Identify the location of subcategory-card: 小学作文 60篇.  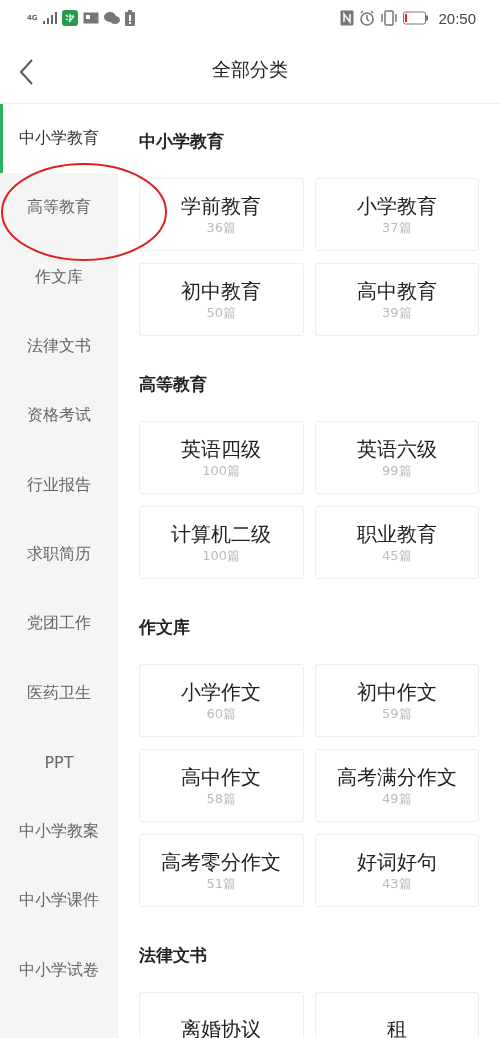
(221, 700).